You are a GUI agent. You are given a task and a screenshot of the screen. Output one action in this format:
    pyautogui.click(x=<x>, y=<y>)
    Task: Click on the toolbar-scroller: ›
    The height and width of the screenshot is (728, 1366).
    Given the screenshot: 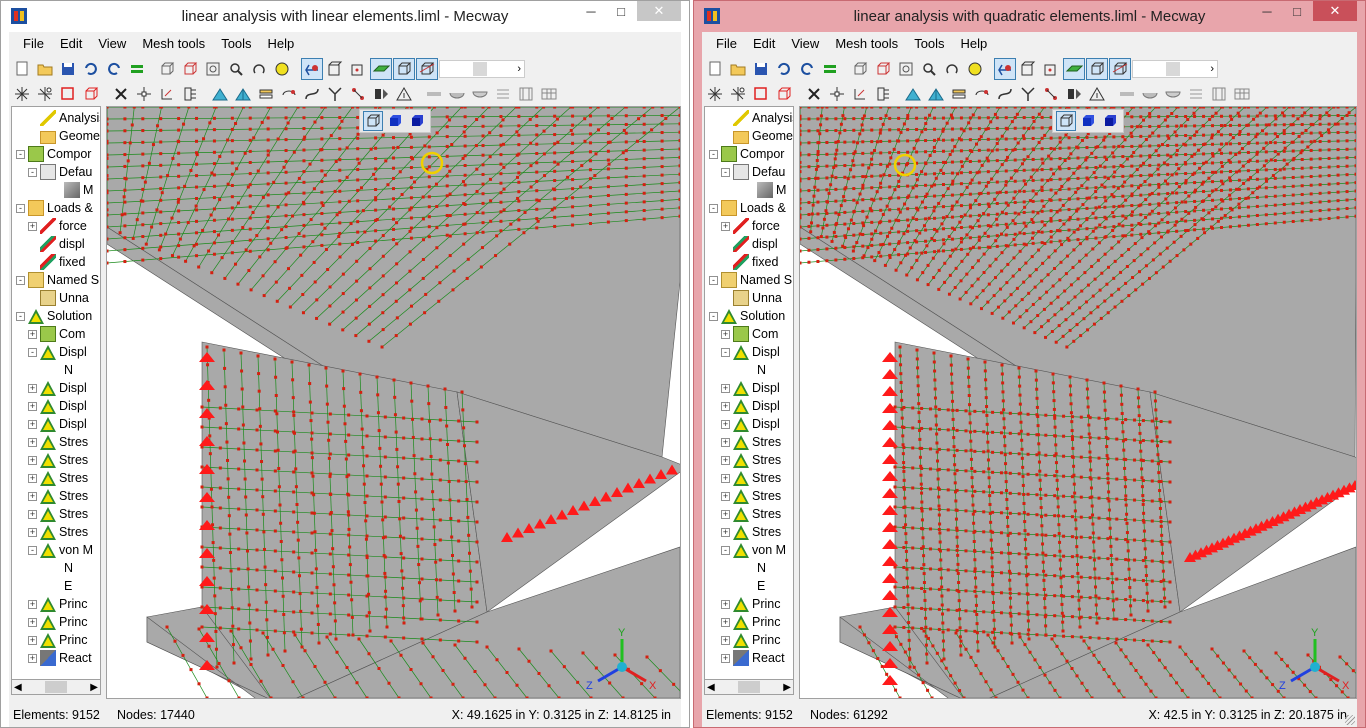 What is the action you would take?
    pyautogui.click(x=482, y=69)
    